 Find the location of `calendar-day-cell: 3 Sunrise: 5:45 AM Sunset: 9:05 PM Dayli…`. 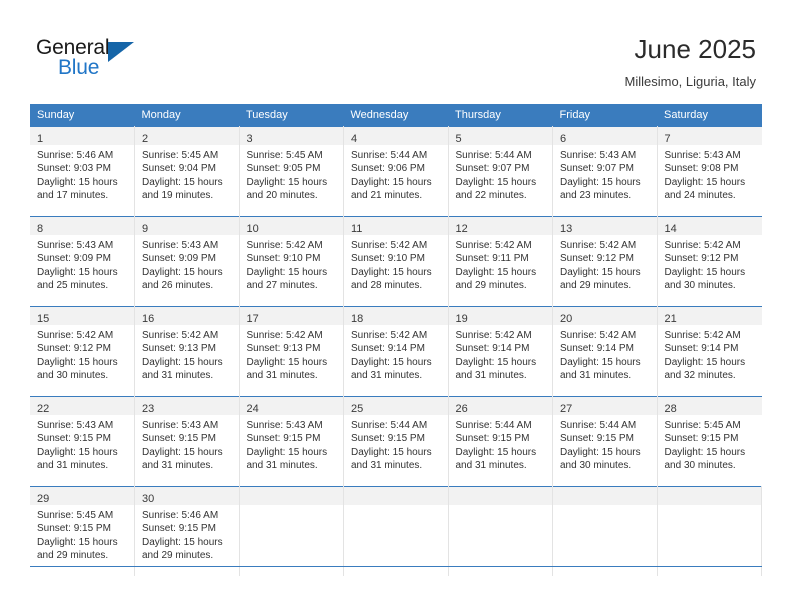

calendar-day-cell: 3 Sunrise: 5:45 AM Sunset: 9:05 PM Dayli… is located at coordinates (291, 171).